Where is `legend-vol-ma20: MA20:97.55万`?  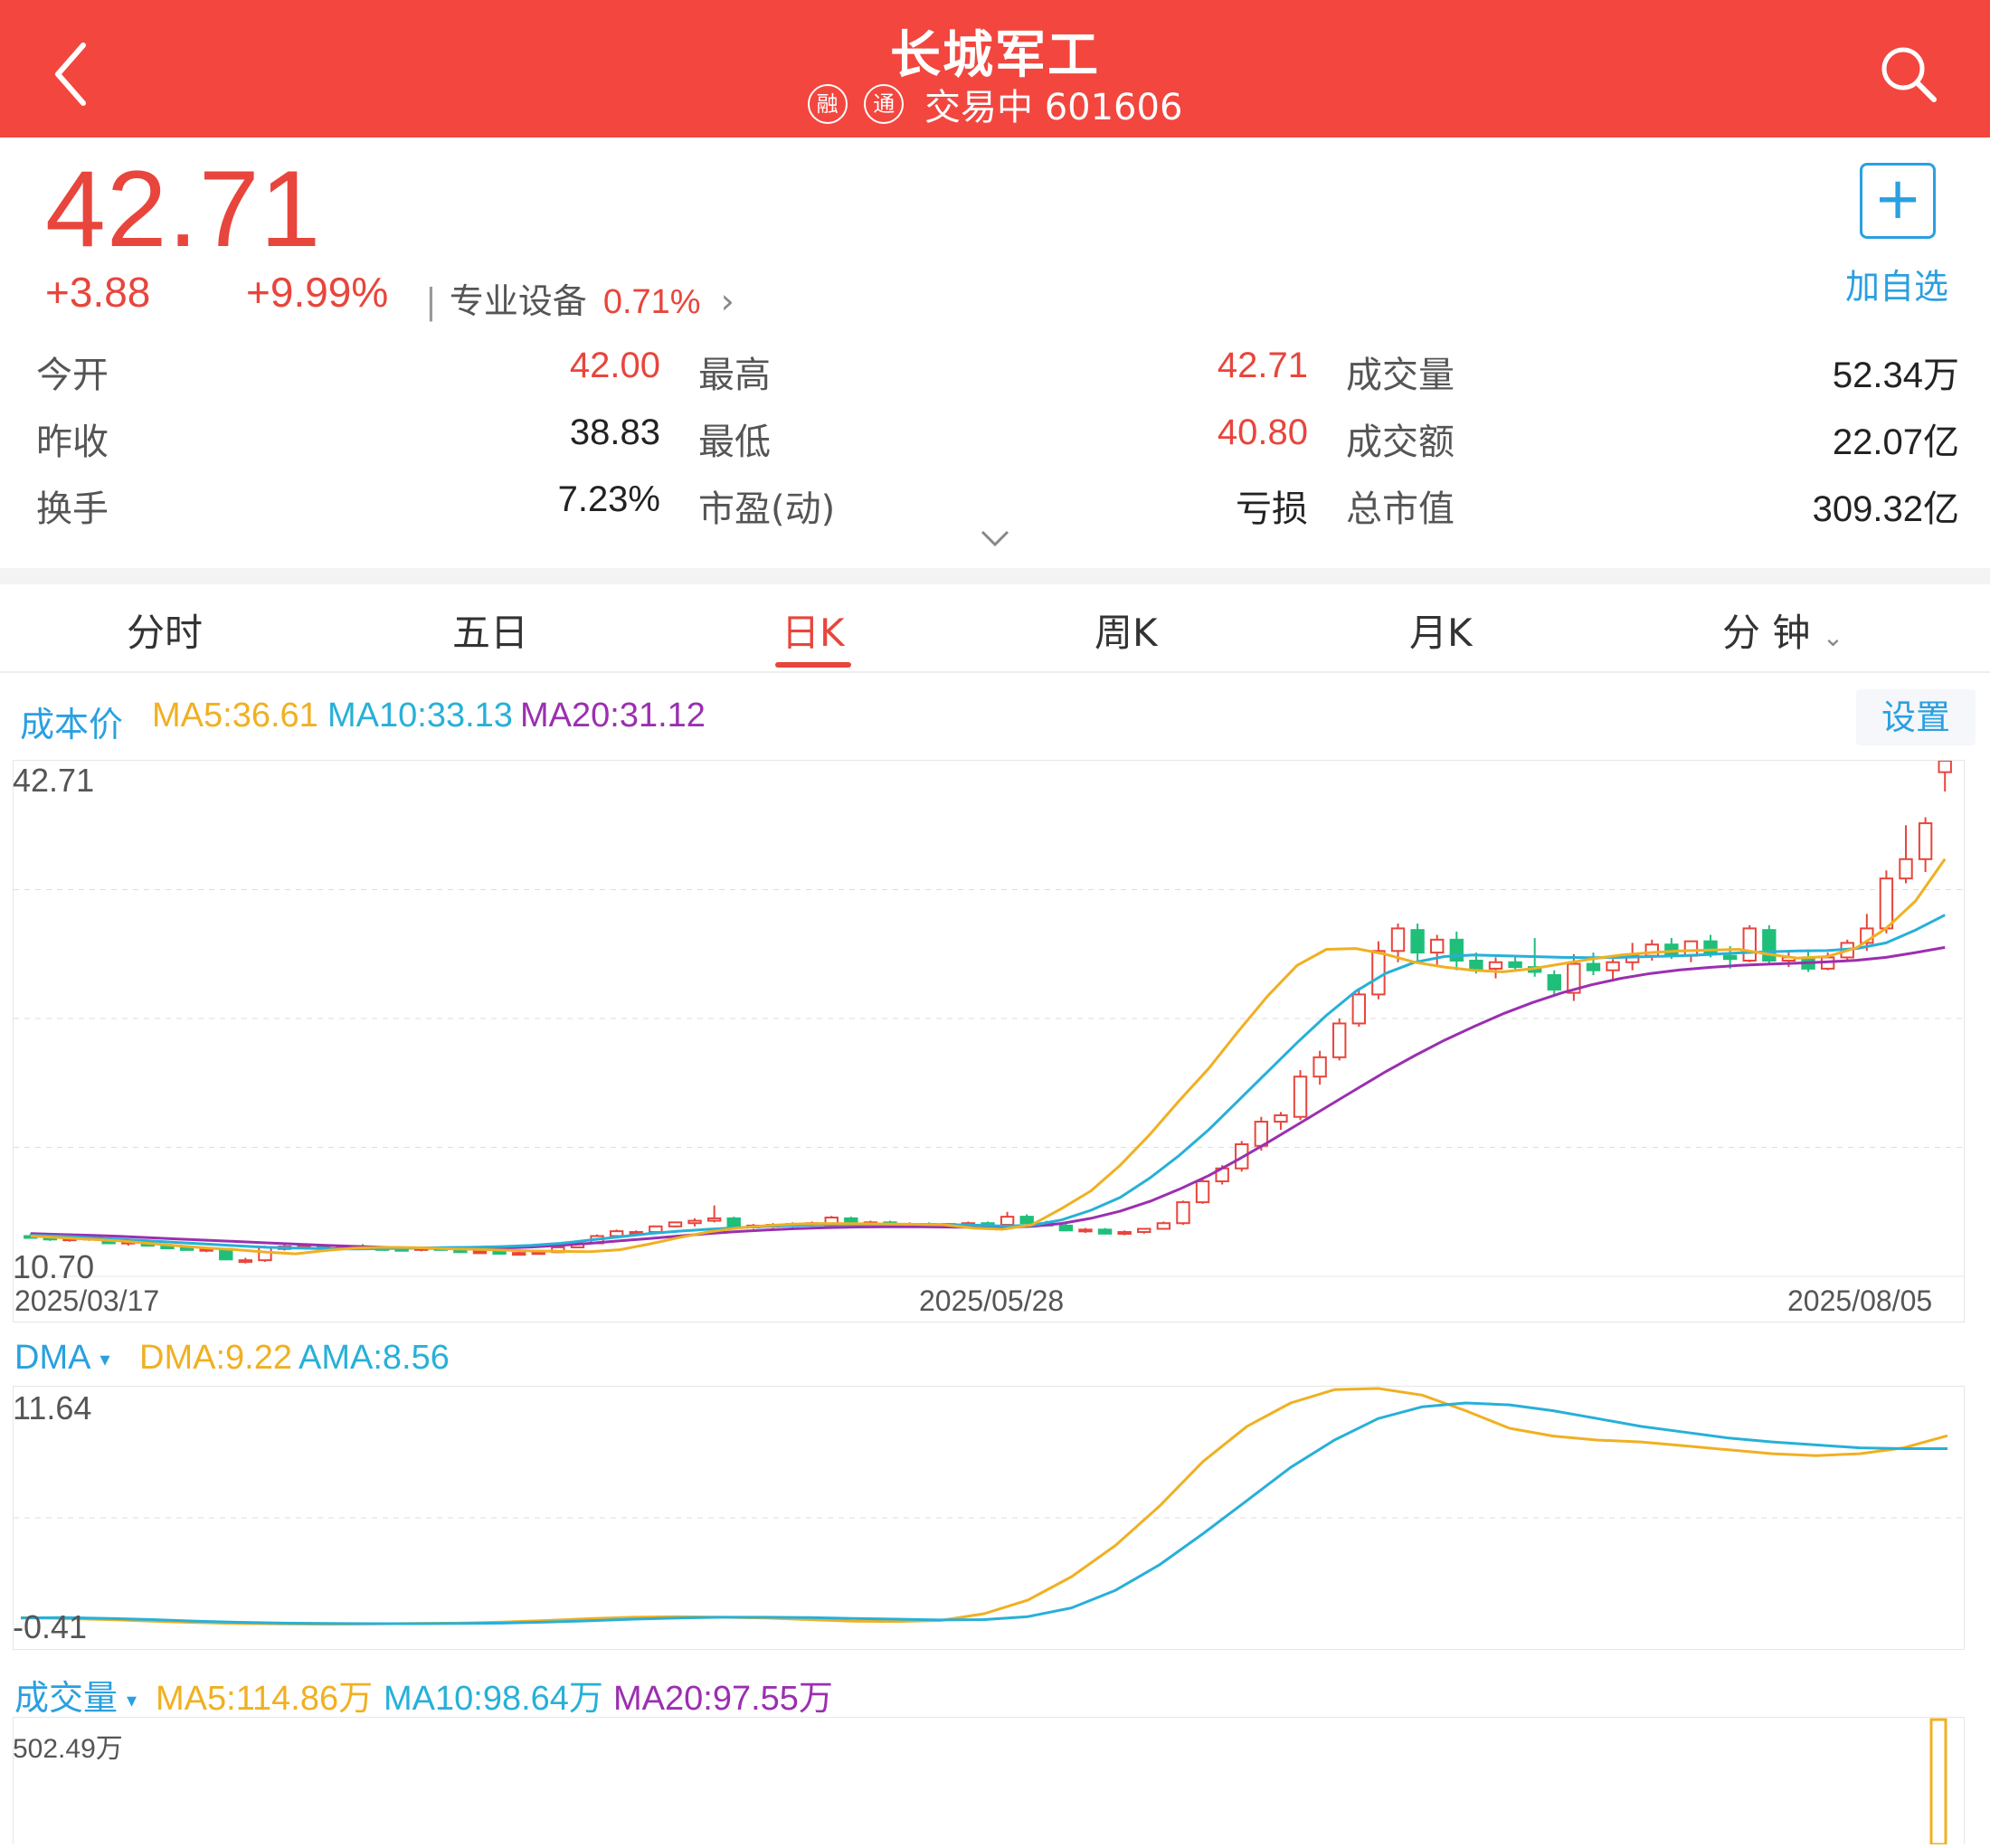 legend-vol-ma20: MA20:97.55万 is located at coordinates (723, 1699).